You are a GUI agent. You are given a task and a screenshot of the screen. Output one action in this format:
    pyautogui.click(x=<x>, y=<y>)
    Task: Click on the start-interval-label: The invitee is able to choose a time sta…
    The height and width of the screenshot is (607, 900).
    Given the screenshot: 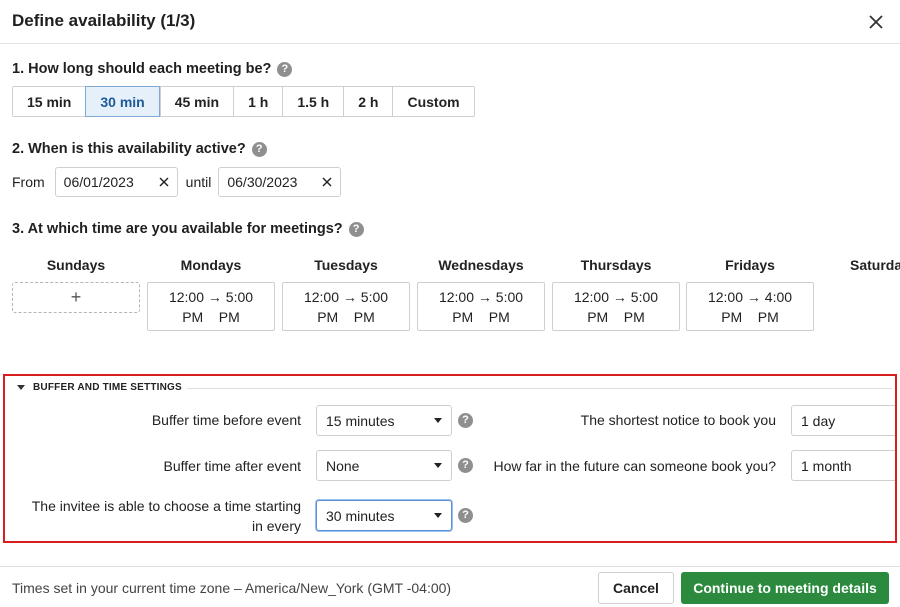 What is the action you would take?
    pyautogui.click(x=153, y=516)
    